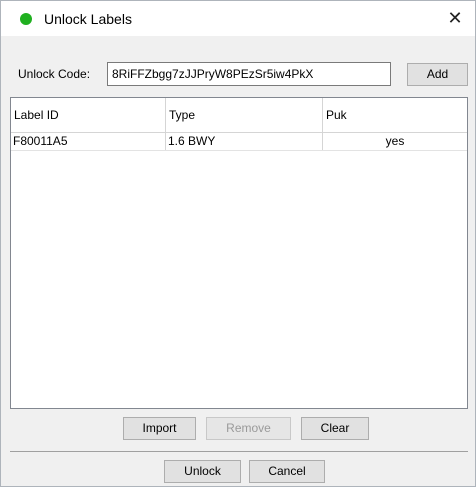 The width and height of the screenshot is (476, 487). I want to click on title-bar: Unlock Labels ✕, so click(238, 18).